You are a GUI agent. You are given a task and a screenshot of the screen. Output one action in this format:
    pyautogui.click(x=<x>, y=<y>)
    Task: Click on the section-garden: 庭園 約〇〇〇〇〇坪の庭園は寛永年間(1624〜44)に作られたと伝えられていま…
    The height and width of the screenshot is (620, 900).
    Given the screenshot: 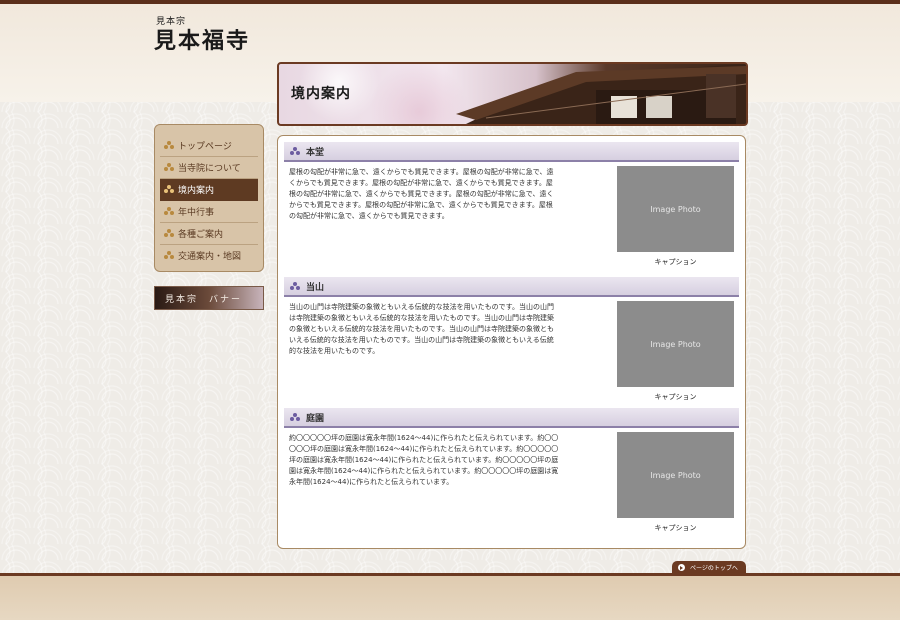 What is the action you would take?
    pyautogui.click(x=511, y=470)
    